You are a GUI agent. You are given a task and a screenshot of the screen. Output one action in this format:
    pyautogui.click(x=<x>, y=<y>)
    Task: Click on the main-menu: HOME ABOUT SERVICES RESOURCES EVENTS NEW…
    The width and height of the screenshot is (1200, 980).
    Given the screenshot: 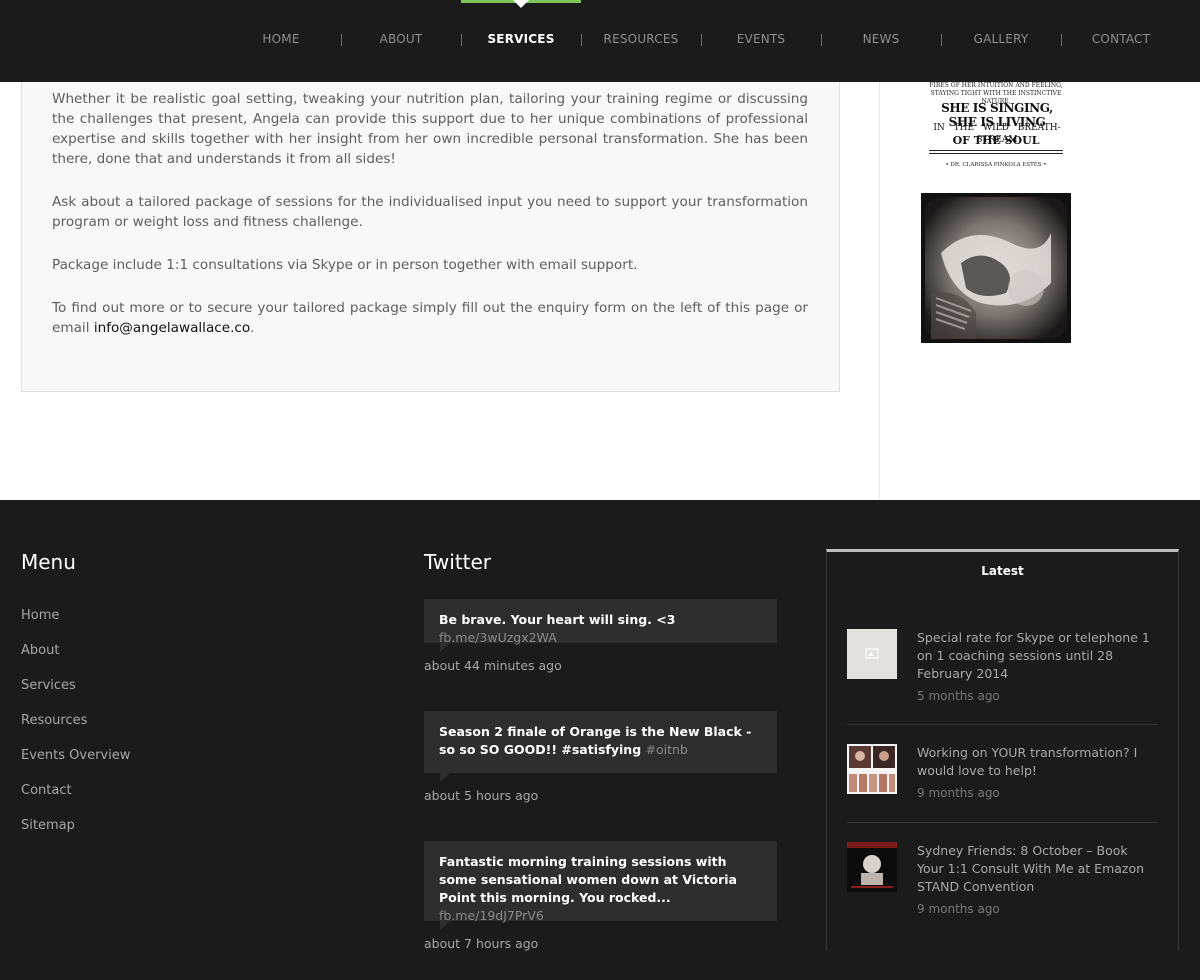 What is the action you would take?
    pyautogui.click(x=701, y=41)
    